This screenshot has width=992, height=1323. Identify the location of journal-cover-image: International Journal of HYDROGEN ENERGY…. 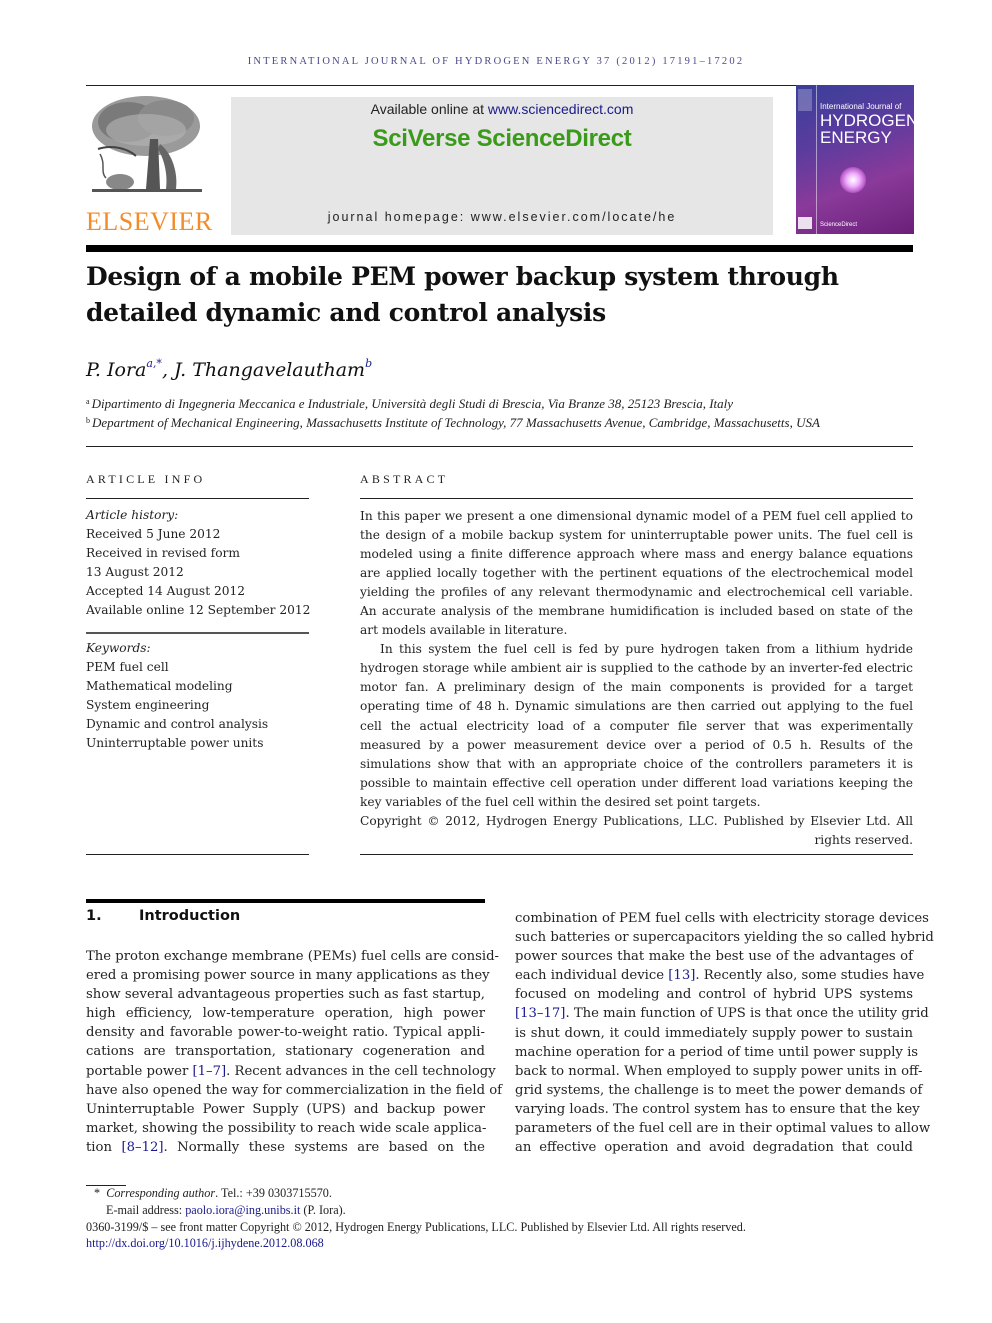
(855, 159).